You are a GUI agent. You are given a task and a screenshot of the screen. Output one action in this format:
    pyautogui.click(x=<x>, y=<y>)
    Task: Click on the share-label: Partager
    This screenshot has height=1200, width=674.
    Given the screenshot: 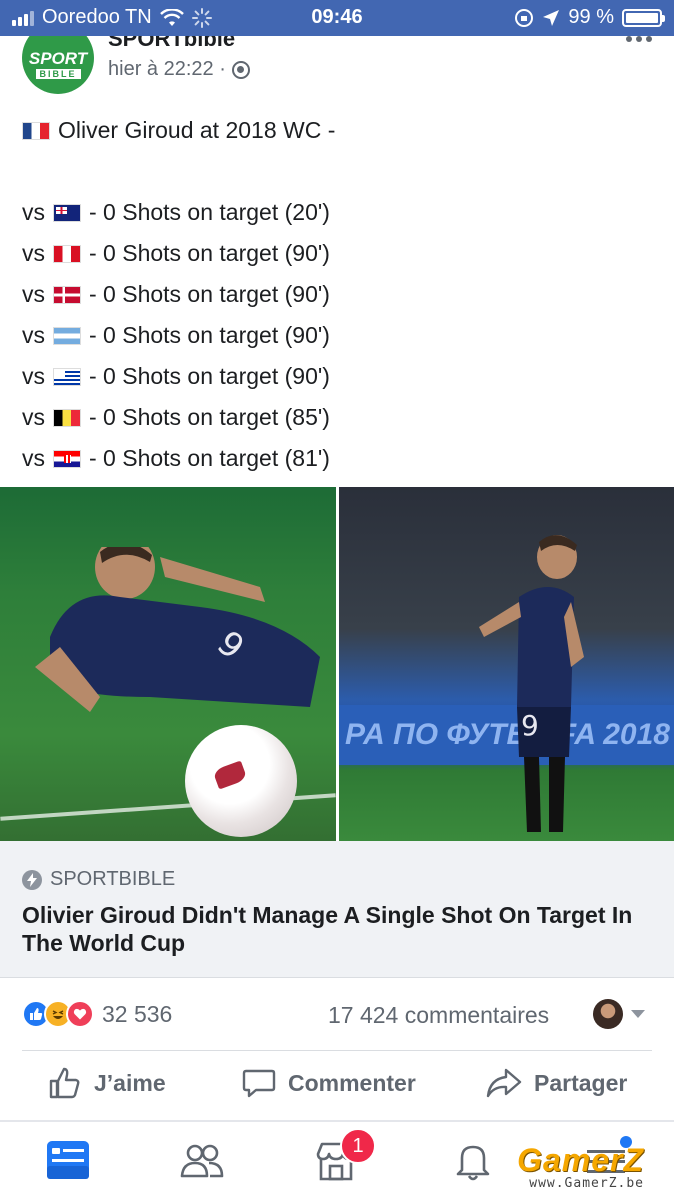 What is the action you would take?
    pyautogui.click(x=581, y=1082)
    